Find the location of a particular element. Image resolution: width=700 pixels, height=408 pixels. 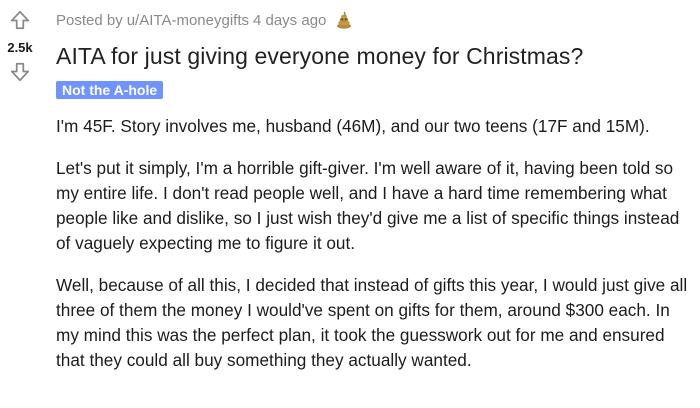

vote-score: 2.5k is located at coordinates (20, 47).